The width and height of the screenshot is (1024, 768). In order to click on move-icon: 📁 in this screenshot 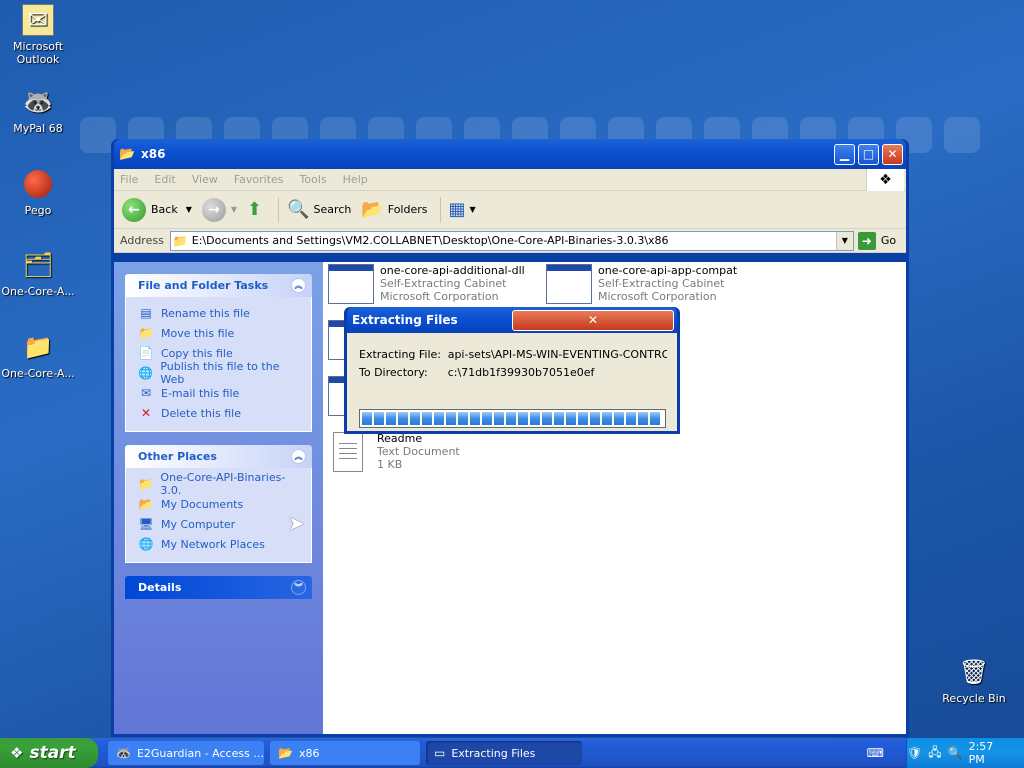, I will do `click(146, 333)`.